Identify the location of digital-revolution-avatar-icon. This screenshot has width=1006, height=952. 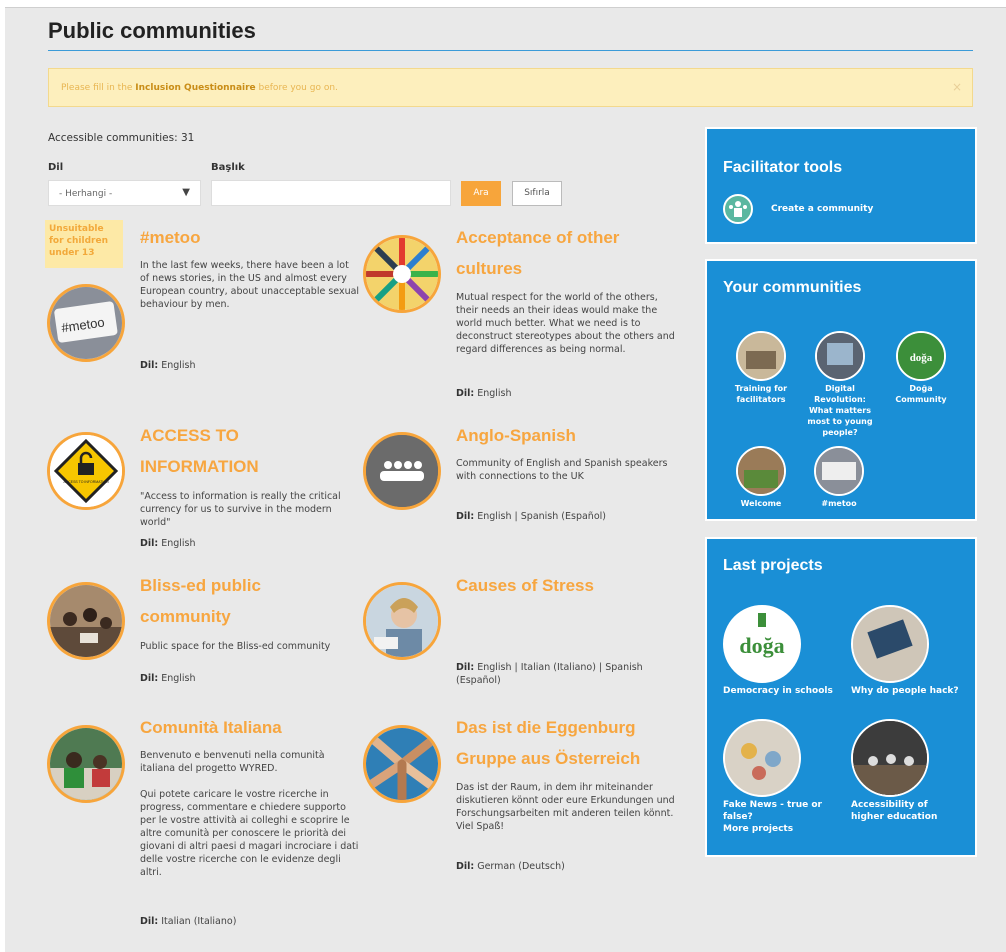
(840, 356).